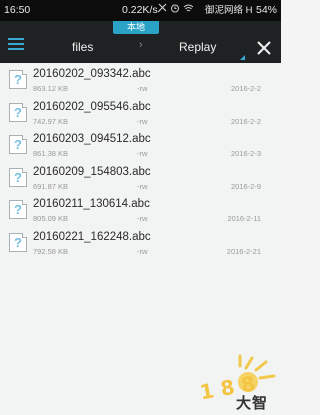 This screenshot has width=320, height=415. I want to click on status-bar: 16:50 0.22K/s 御泥网络 H 54%, so click(140, 10).